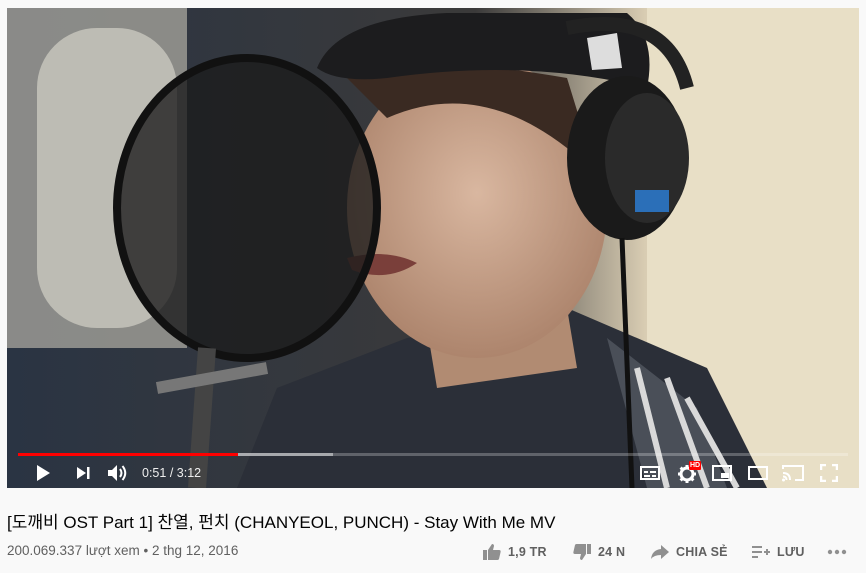 The image size is (866, 573). I want to click on subtitles-button, so click(650, 473).